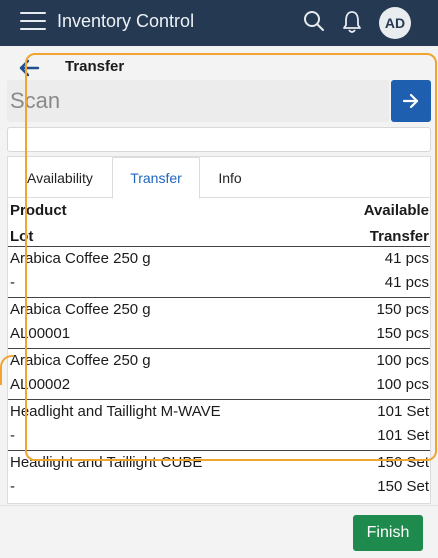 This screenshot has width=438, height=558. I want to click on transfer-qty: 41 pcs, so click(406, 282).